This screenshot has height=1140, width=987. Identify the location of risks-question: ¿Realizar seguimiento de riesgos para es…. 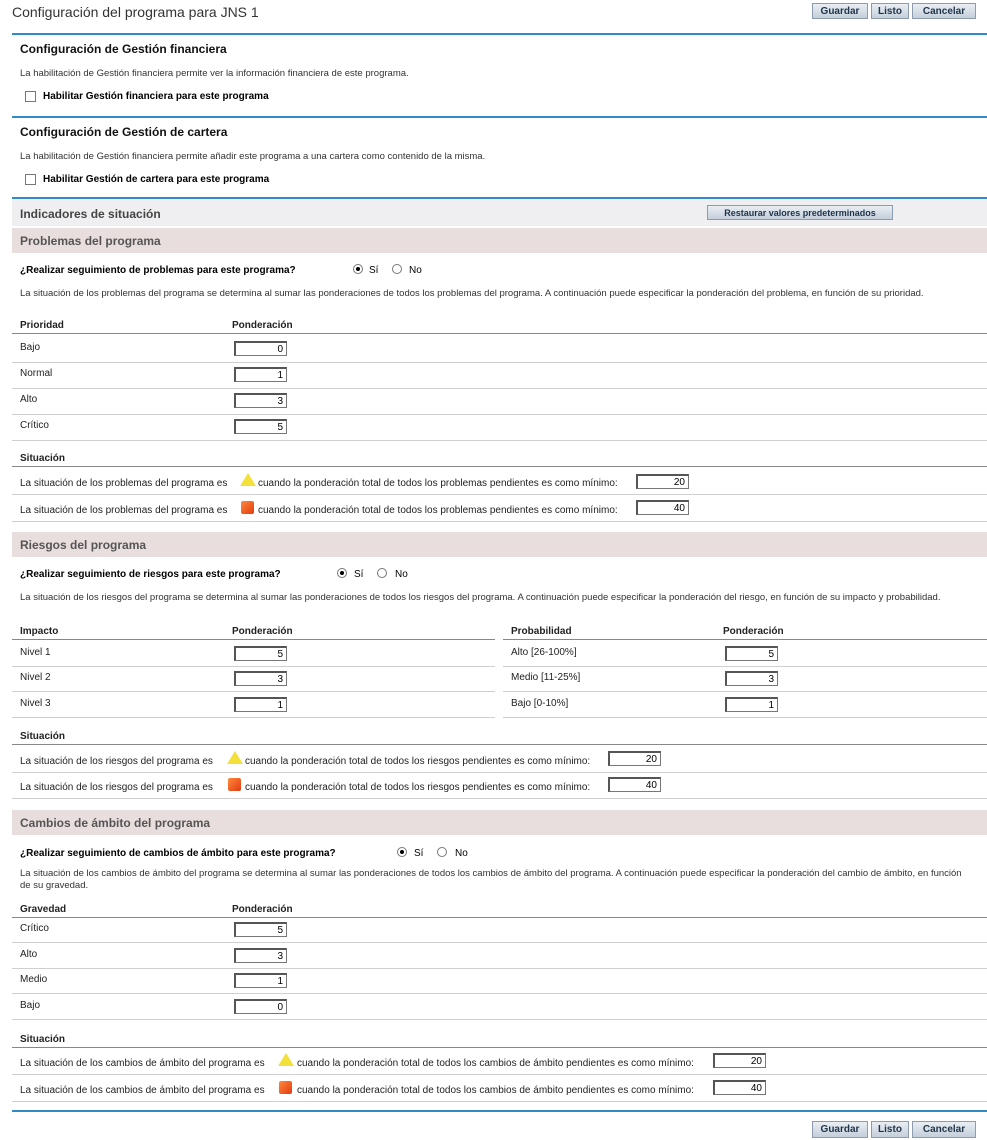
(150, 574).